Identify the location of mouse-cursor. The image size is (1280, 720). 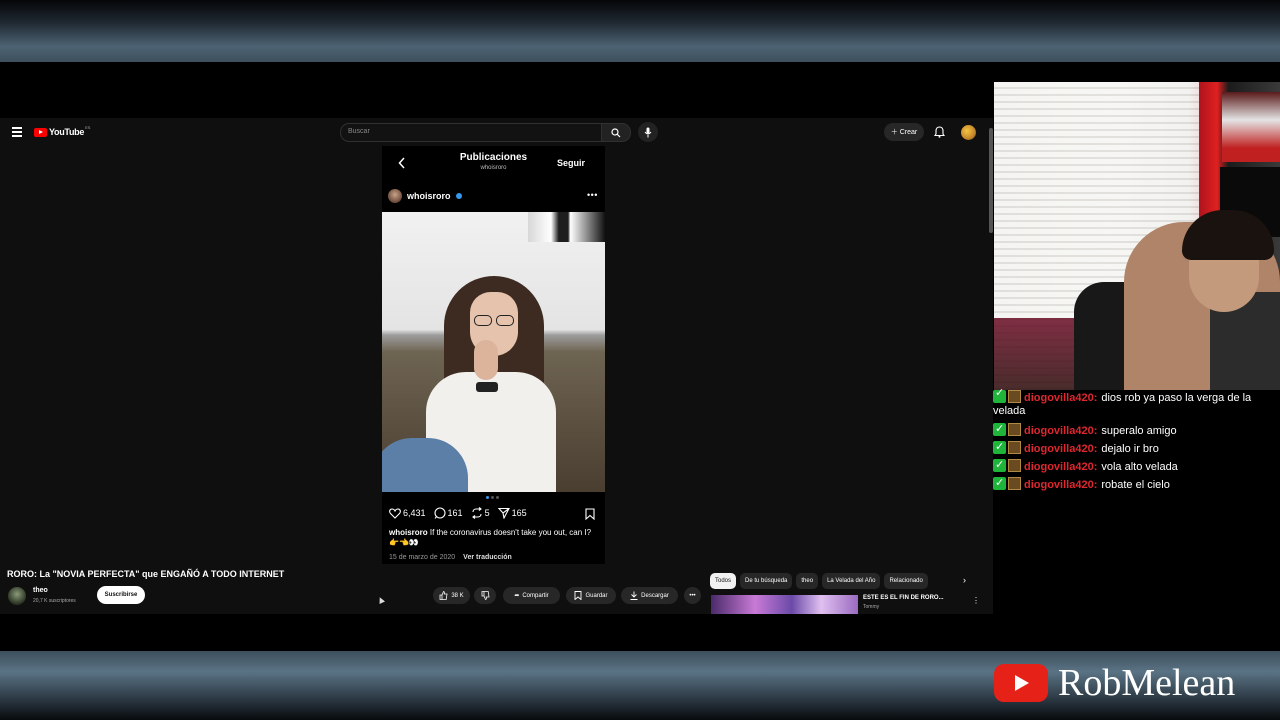
(381, 600).